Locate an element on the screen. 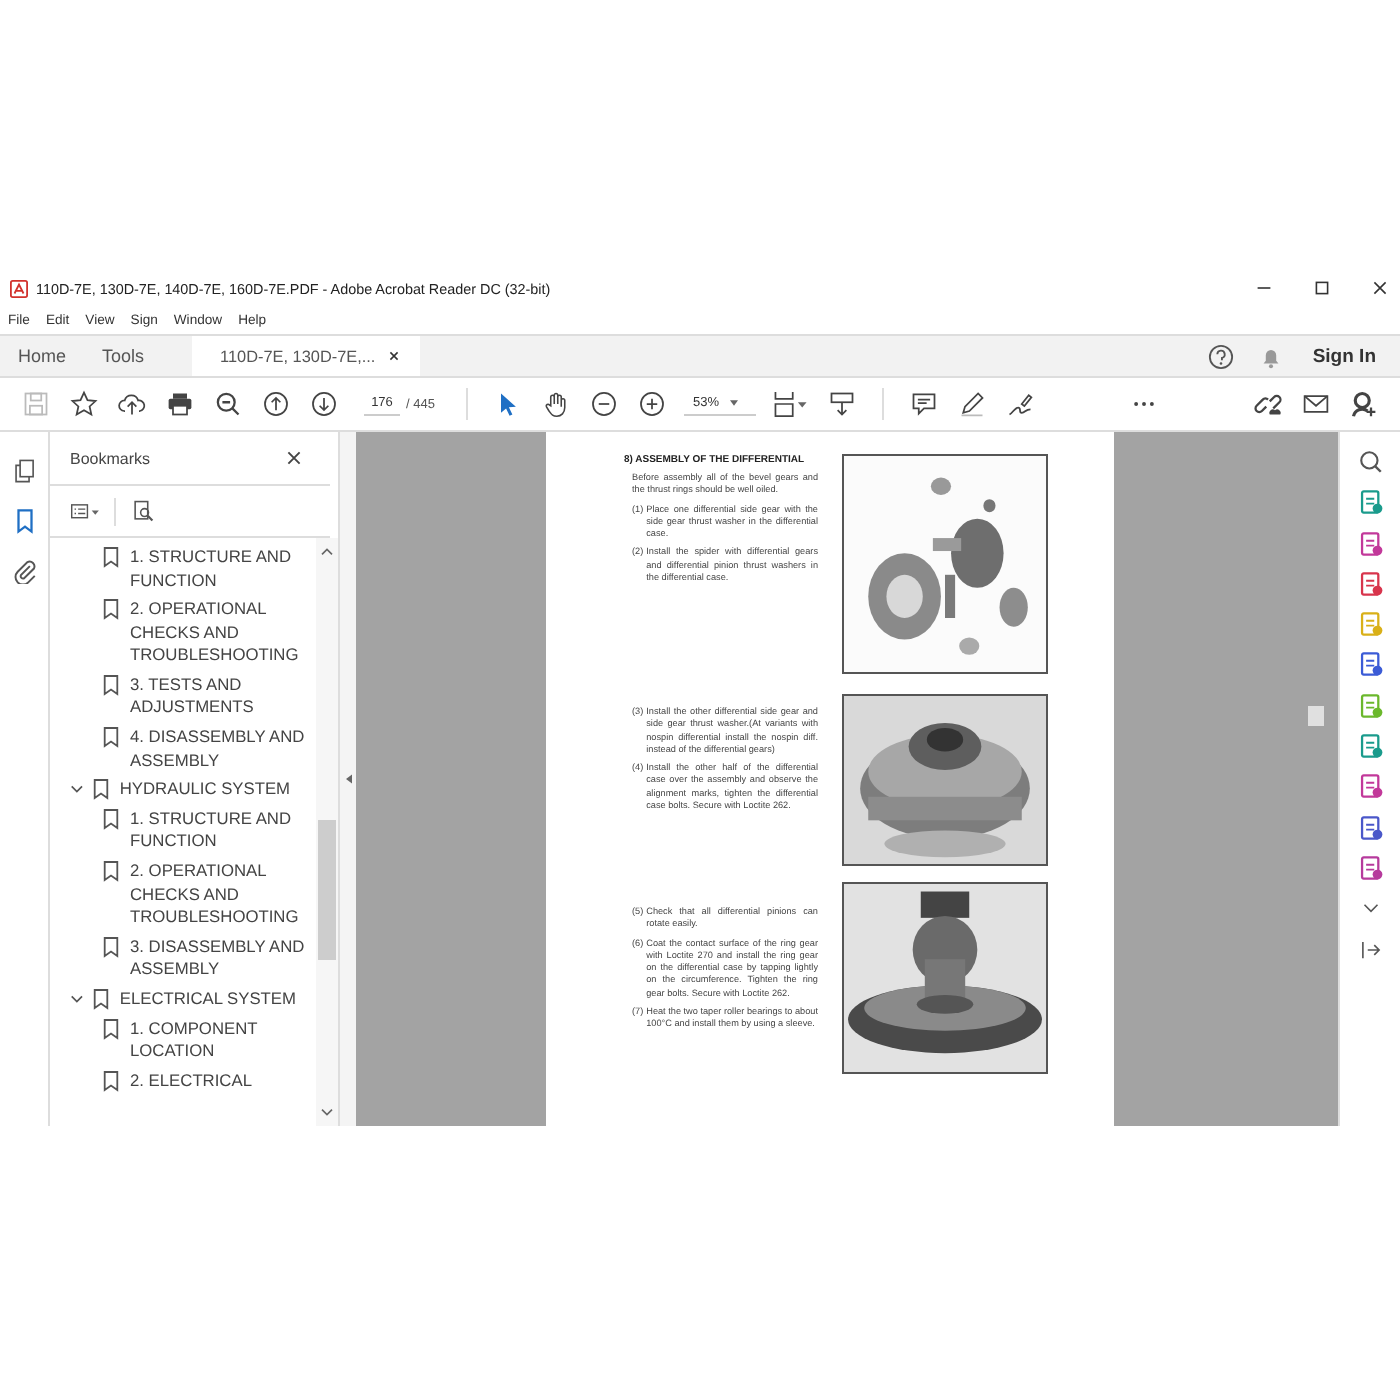 The width and height of the screenshot is (1400, 1400). sign-icon is located at coordinates (1020, 404).